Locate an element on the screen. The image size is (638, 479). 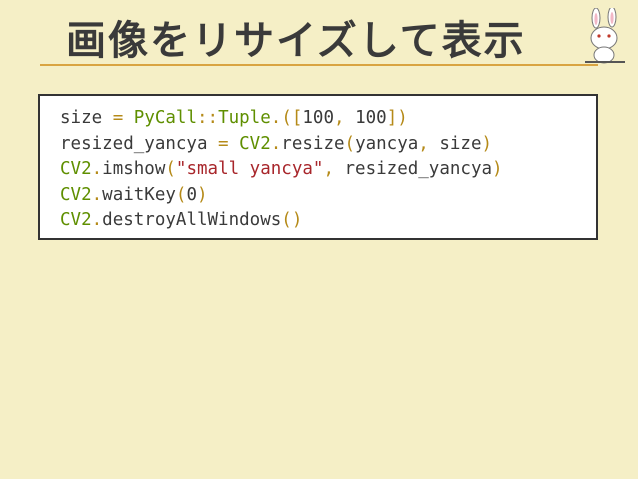
code-token: PyCall is located at coordinates (165, 118).